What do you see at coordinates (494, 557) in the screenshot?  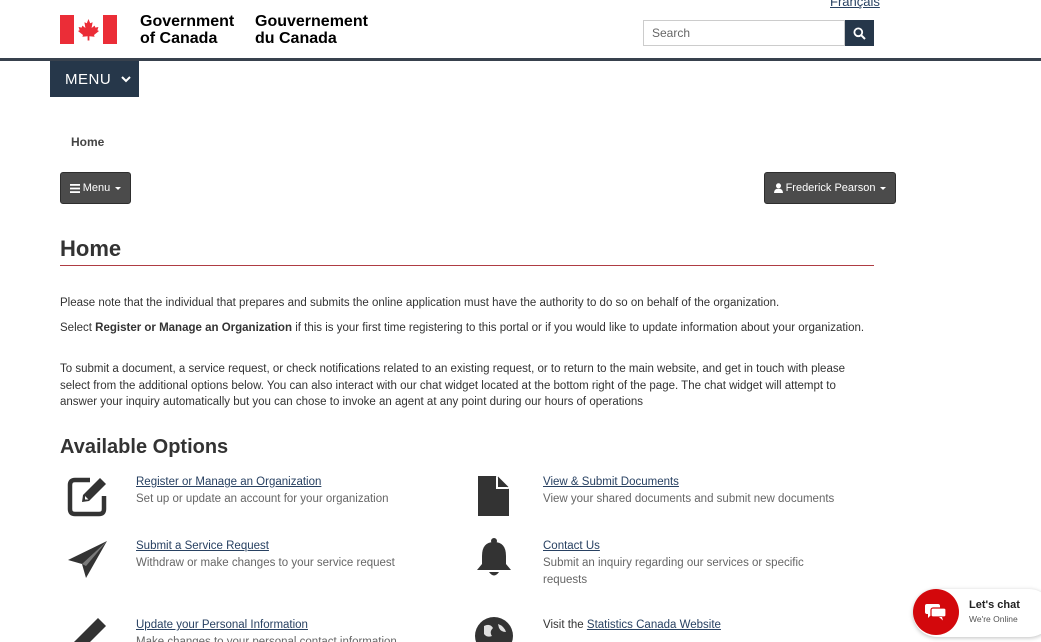 I see `bell-icon` at bounding box center [494, 557].